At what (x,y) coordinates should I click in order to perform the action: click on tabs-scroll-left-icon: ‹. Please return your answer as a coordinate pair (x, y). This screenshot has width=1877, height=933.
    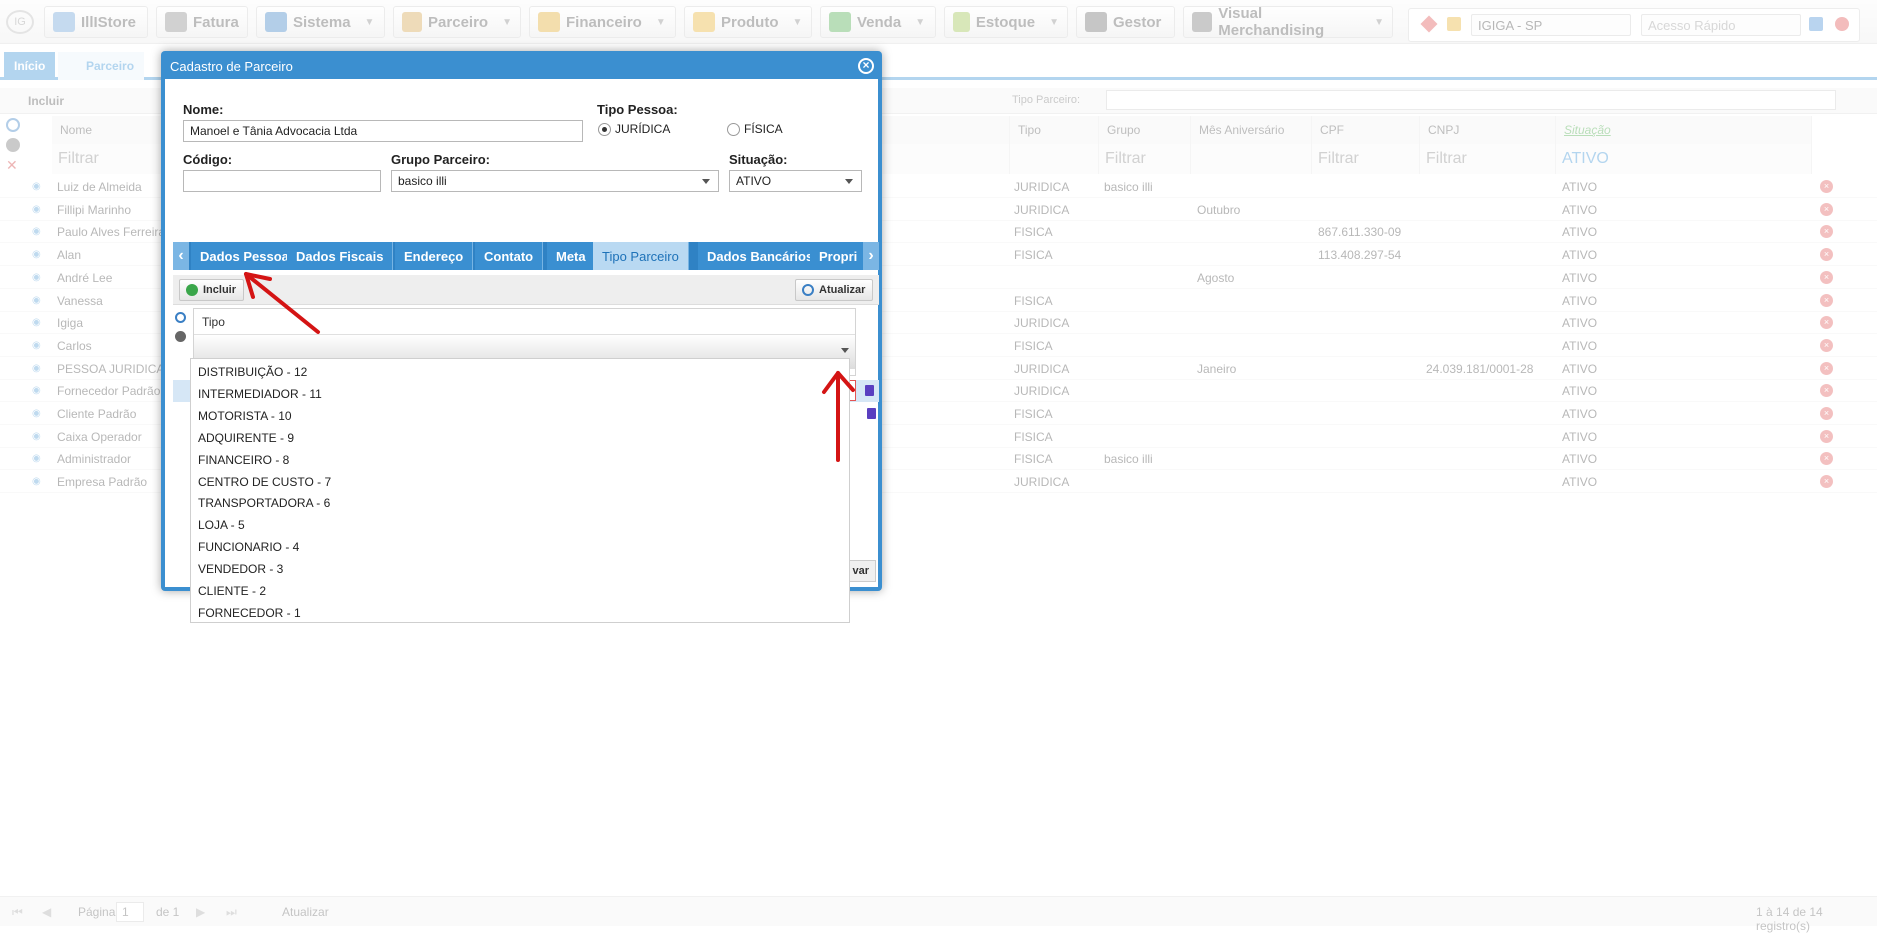
    Looking at the image, I should click on (181, 256).